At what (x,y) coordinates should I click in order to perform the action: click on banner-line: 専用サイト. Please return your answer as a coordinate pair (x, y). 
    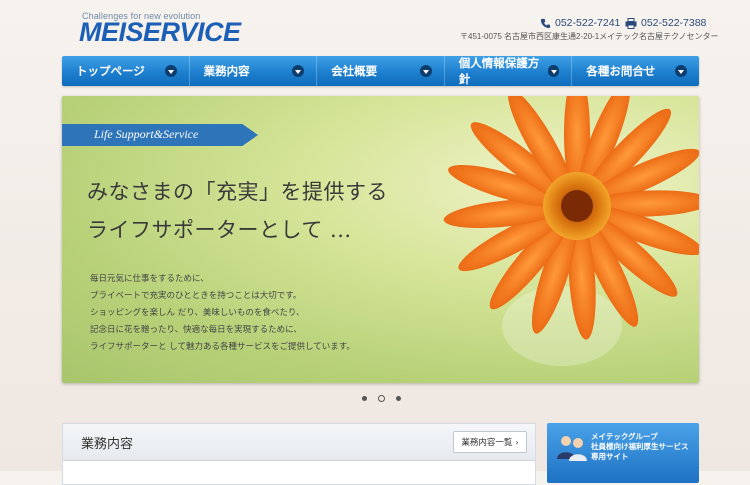
    Looking at the image, I should click on (610, 456).